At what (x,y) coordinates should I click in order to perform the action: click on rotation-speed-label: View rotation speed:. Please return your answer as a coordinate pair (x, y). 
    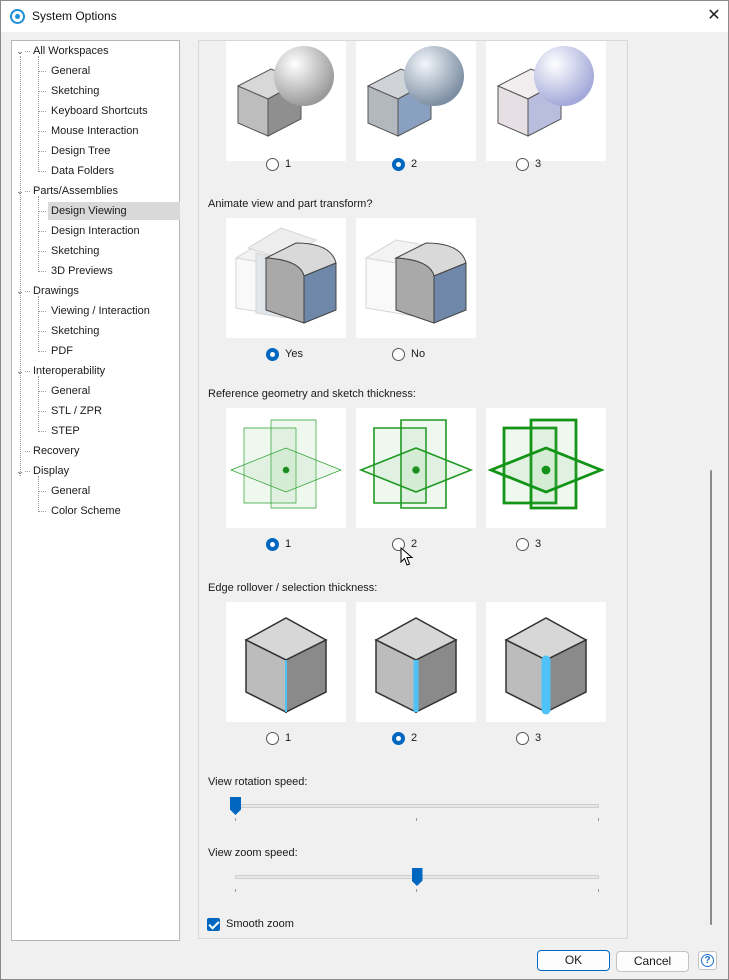
    Looking at the image, I should click on (258, 782).